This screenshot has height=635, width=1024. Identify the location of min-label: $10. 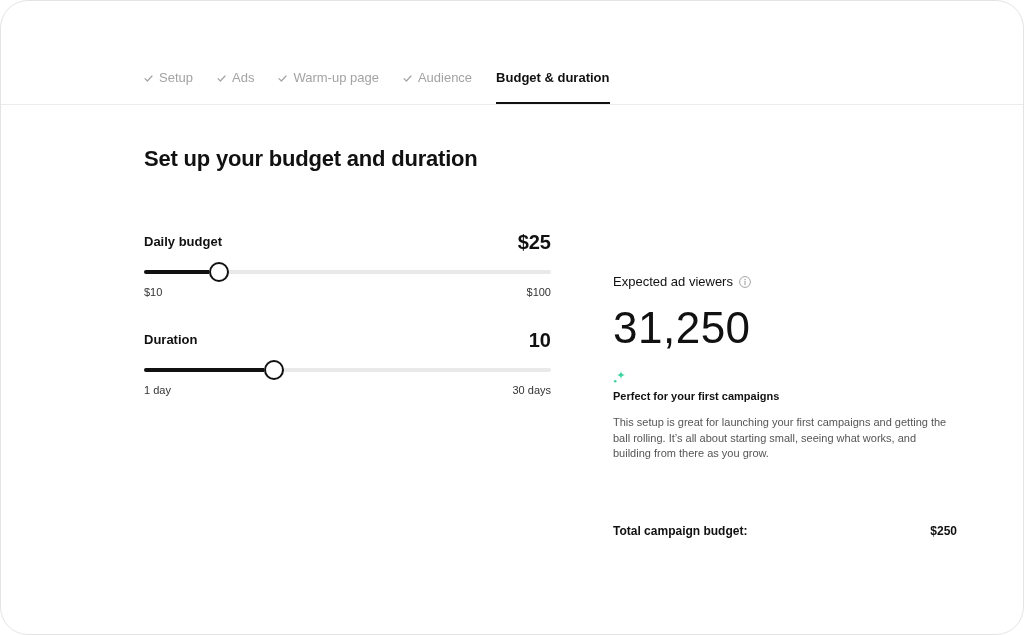
(153, 292).